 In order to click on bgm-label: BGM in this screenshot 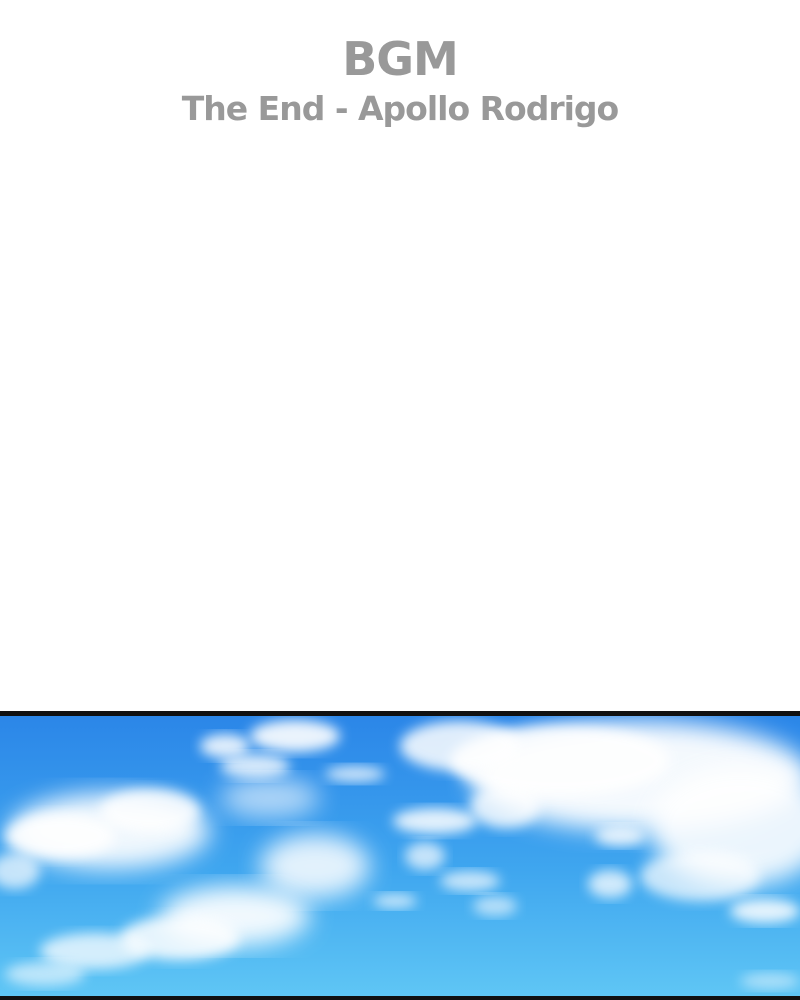, I will do `click(400, 59)`.